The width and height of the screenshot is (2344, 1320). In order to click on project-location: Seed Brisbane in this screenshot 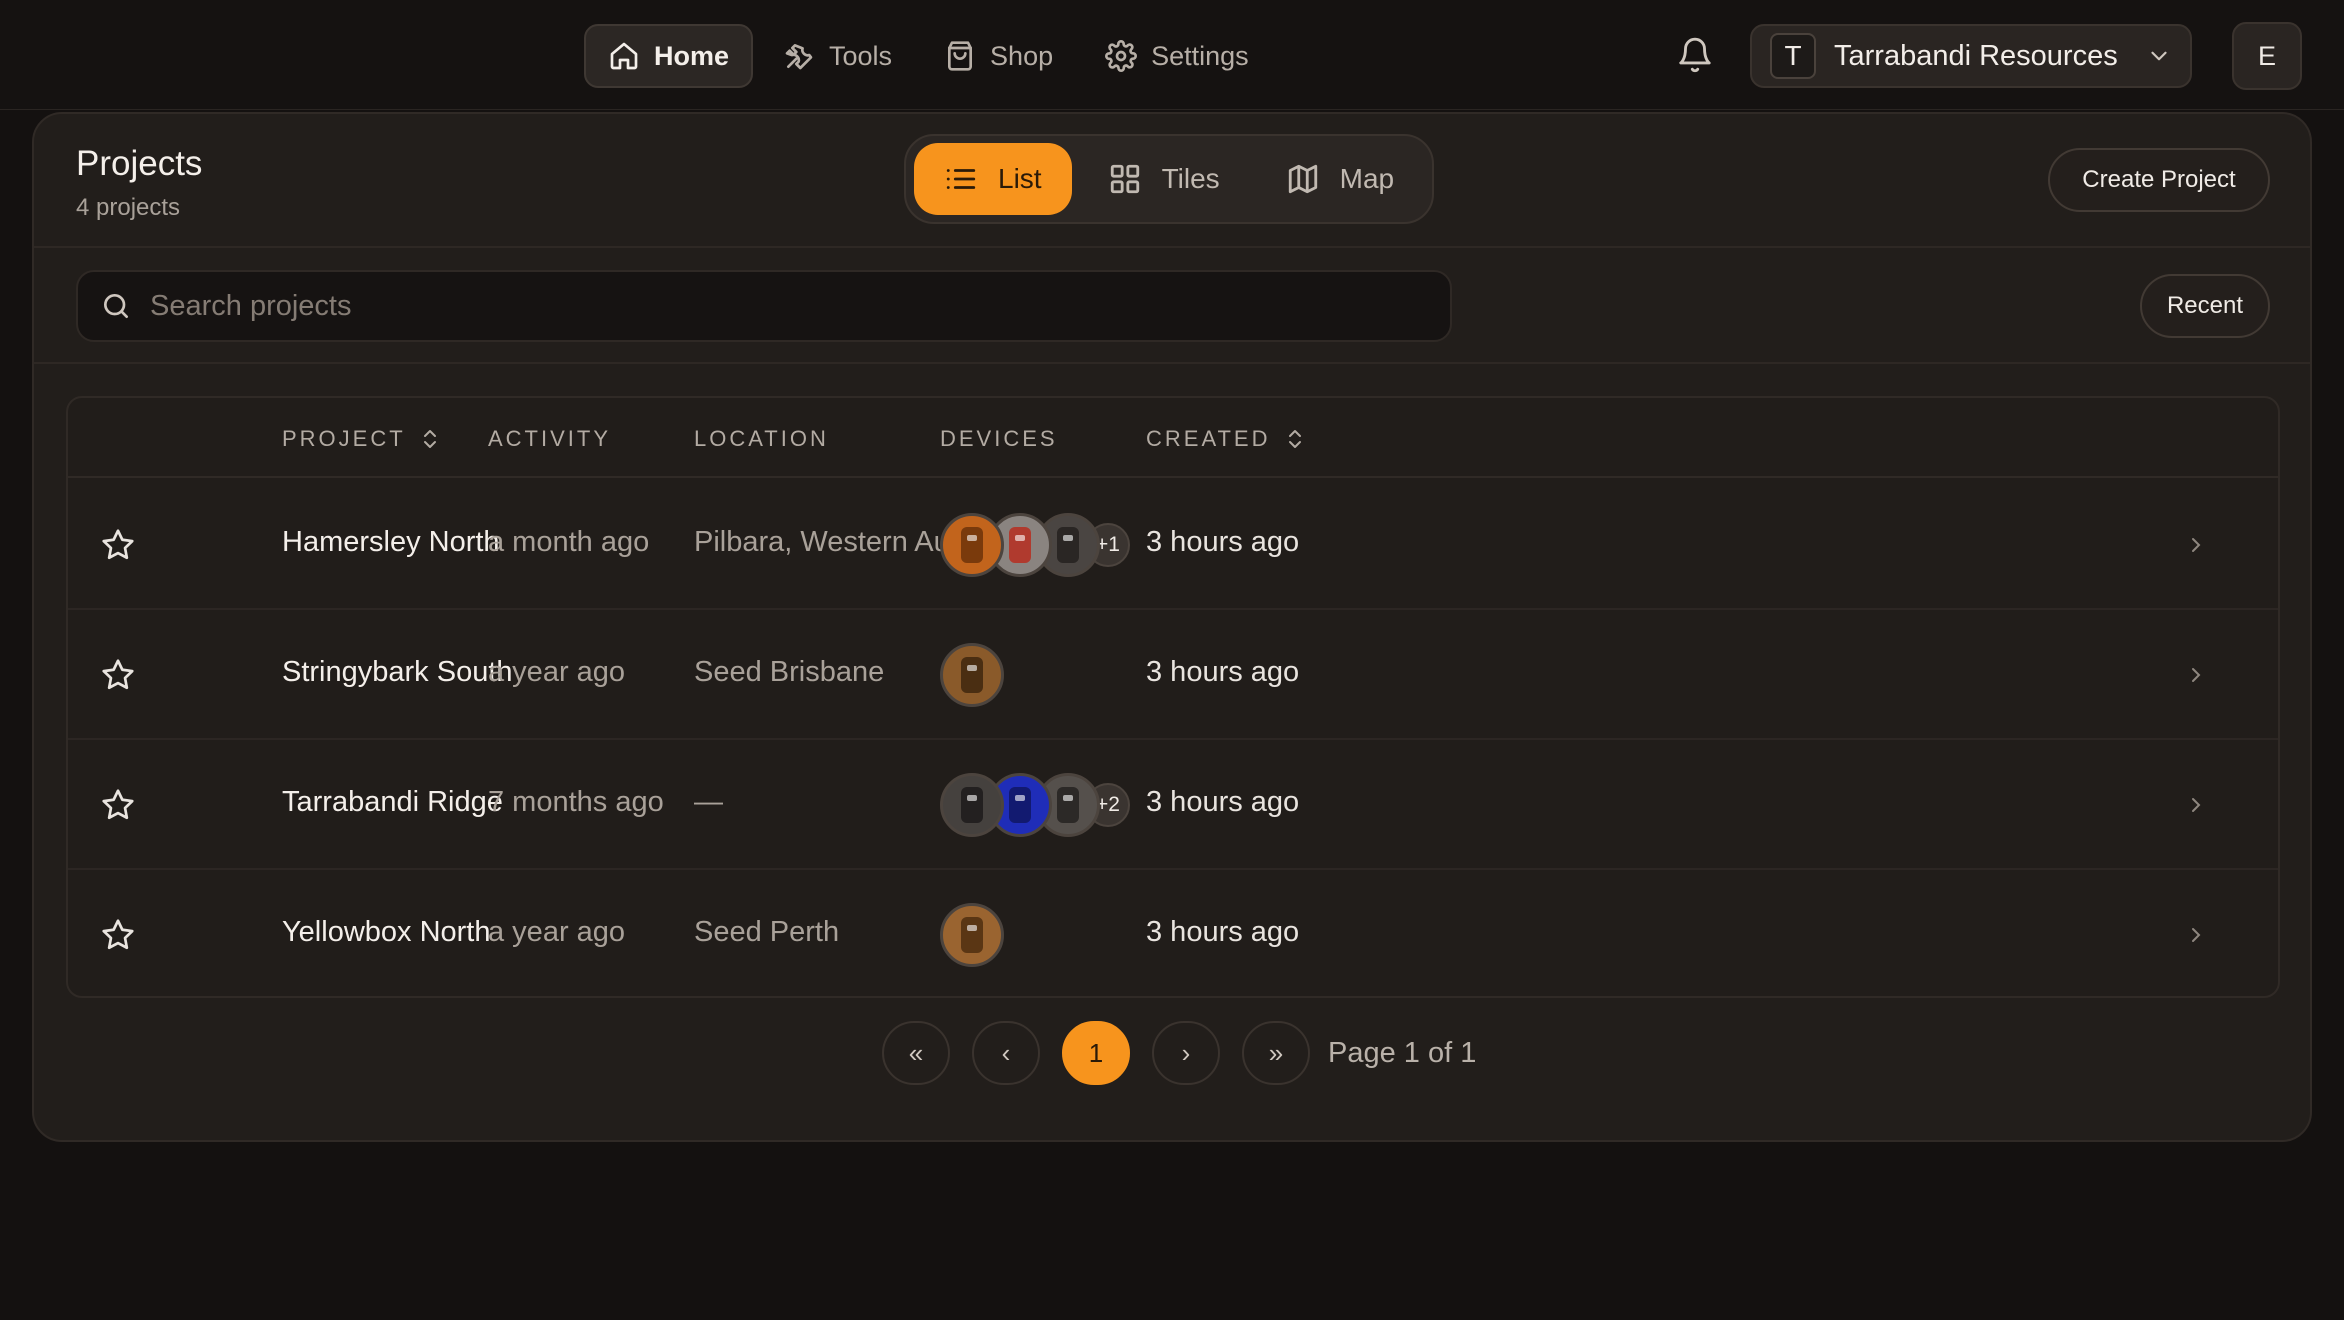, I will do `click(789, 672)`.